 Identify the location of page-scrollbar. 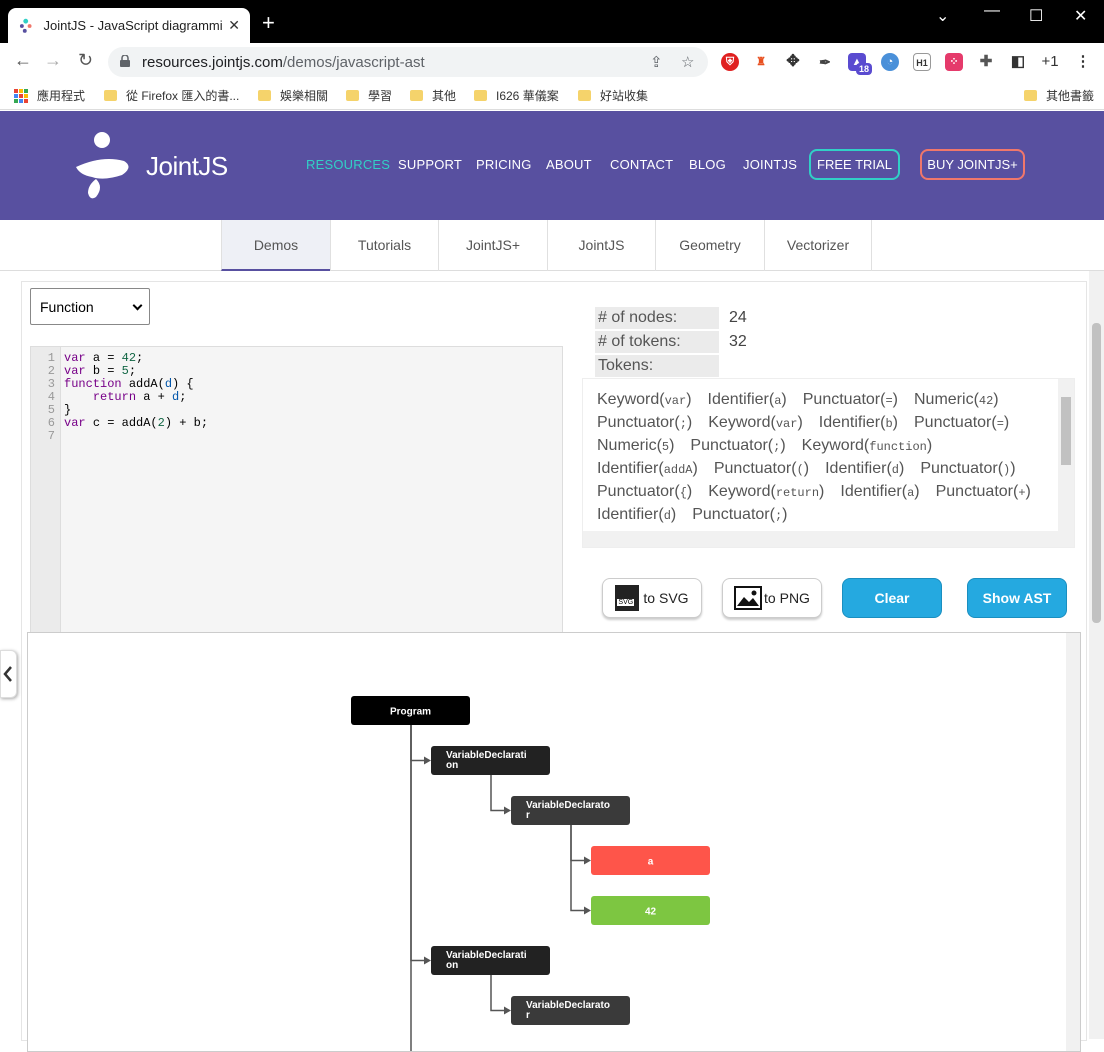
(1096, 655).